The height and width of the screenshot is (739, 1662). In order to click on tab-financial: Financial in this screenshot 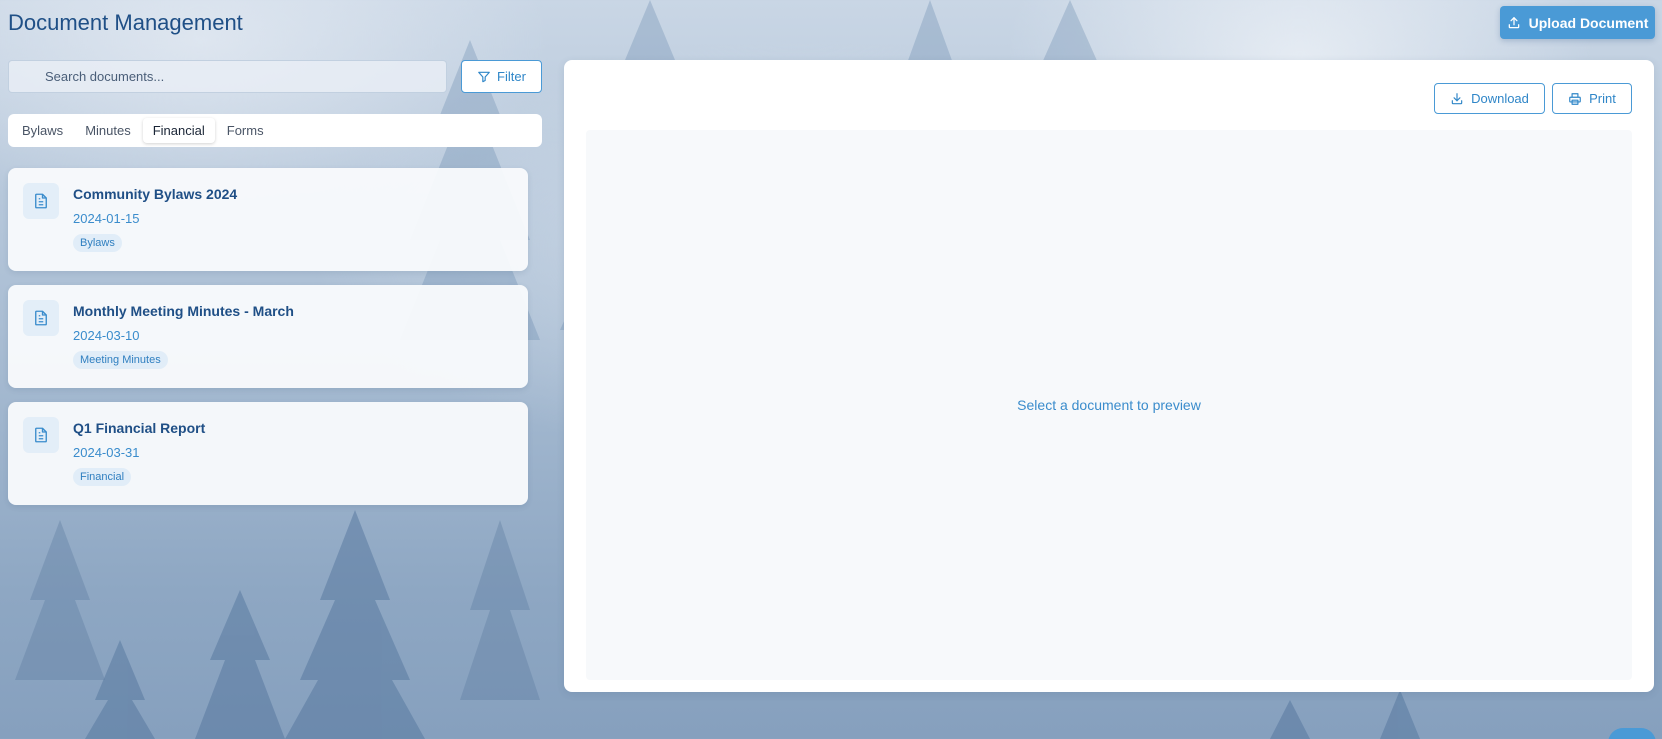, I will do `click(178, 130)`.